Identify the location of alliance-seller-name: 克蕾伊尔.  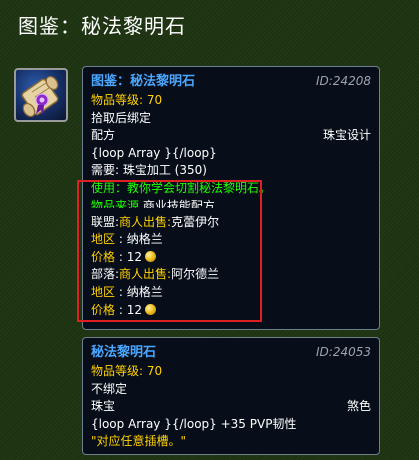
(195, 222).